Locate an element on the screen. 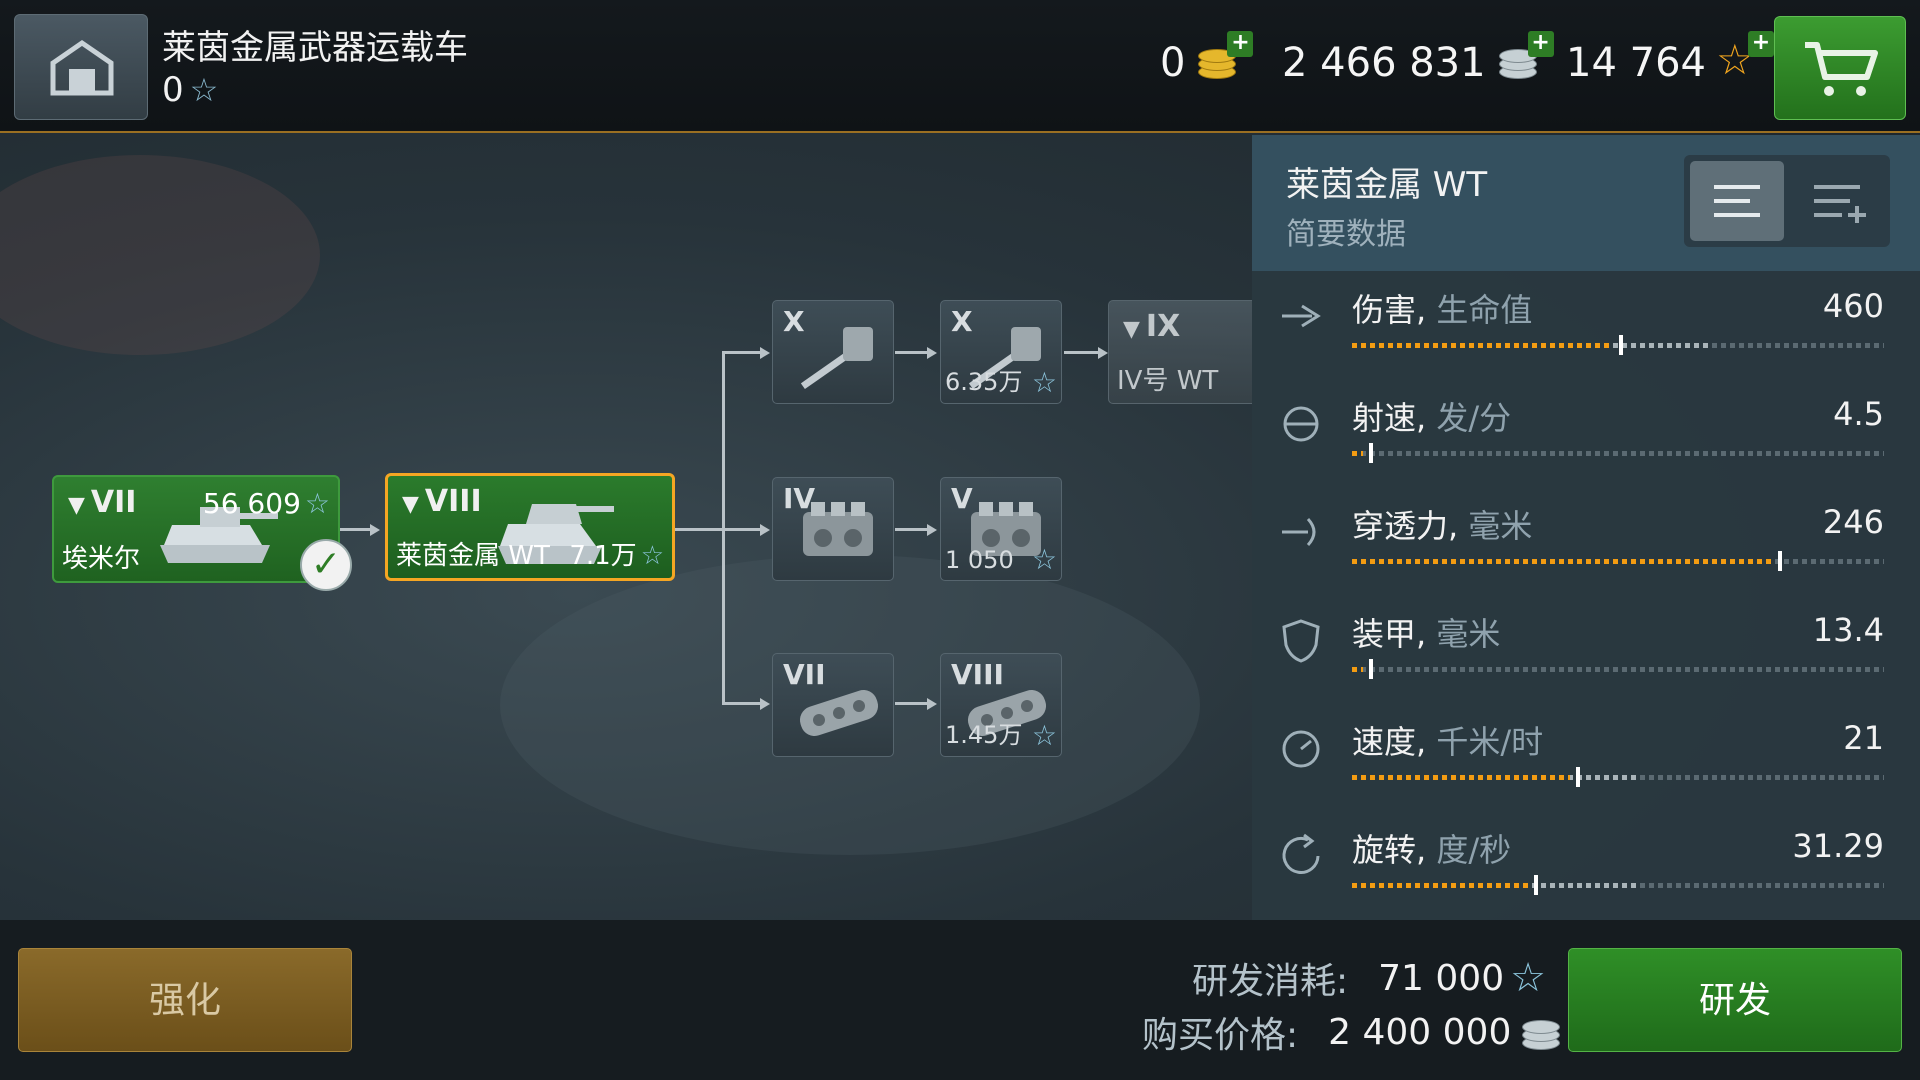  stat-label: 旋转, 度/秒 is located at coordinates (1432, 850).